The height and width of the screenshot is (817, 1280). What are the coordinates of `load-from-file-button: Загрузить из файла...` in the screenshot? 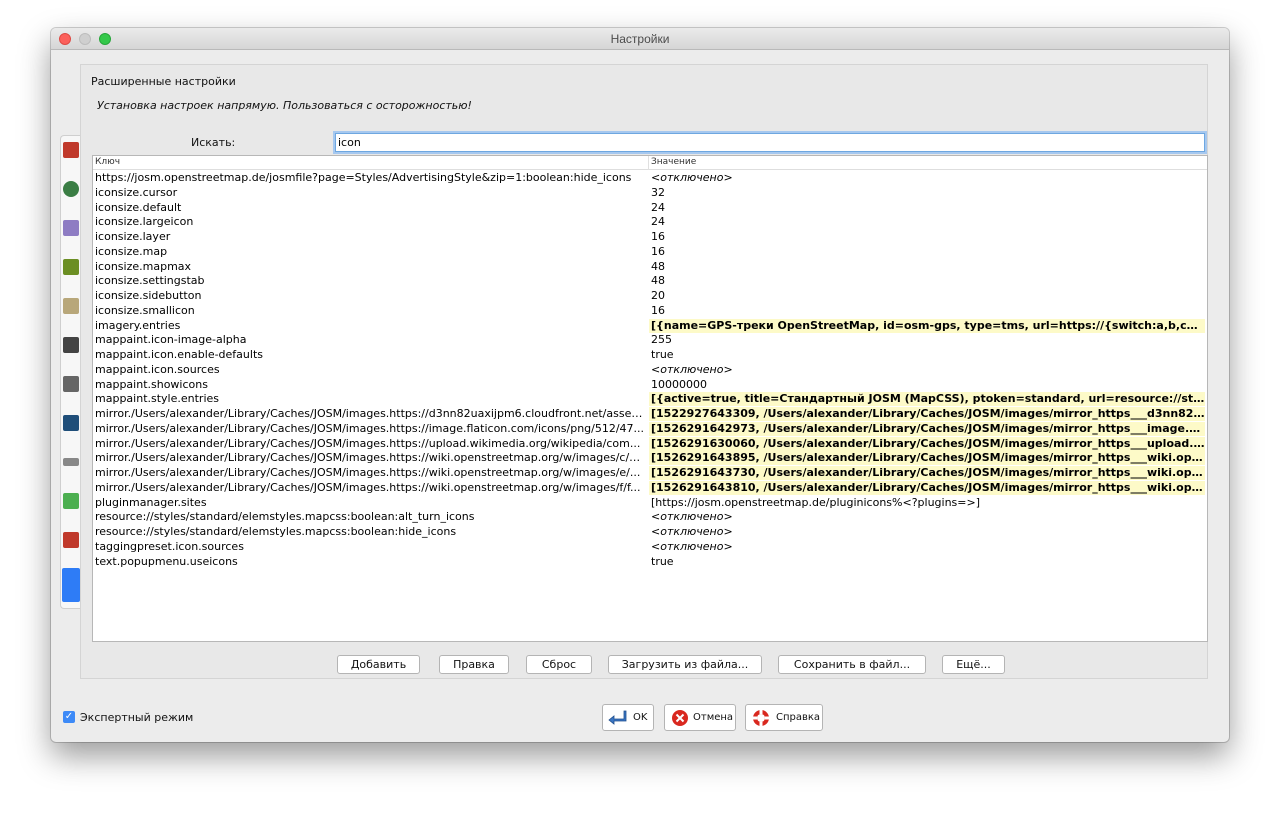 It's located at (685, 664).